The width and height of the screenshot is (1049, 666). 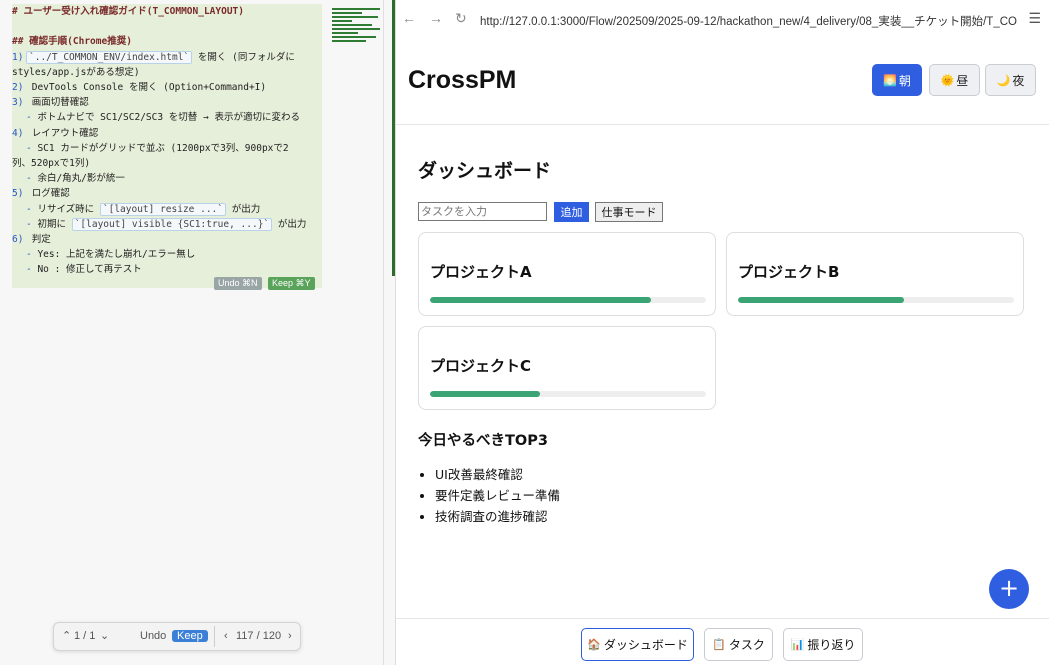 I want to click on editor-text: 4), so click(x=18, y=133).